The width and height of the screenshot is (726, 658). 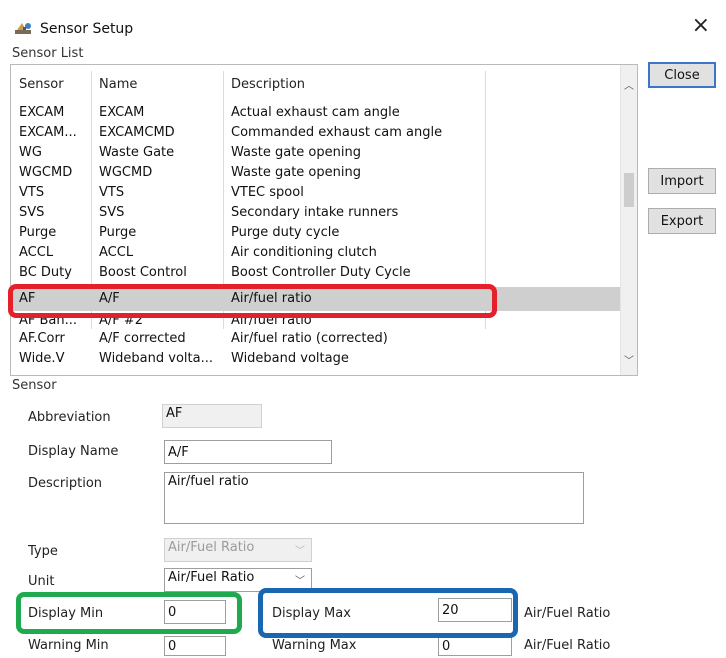 What do you see at coordinates (38, 232) in the screenshot?
I see `cell-sensor: Purge` at bounding box center [38, 232].